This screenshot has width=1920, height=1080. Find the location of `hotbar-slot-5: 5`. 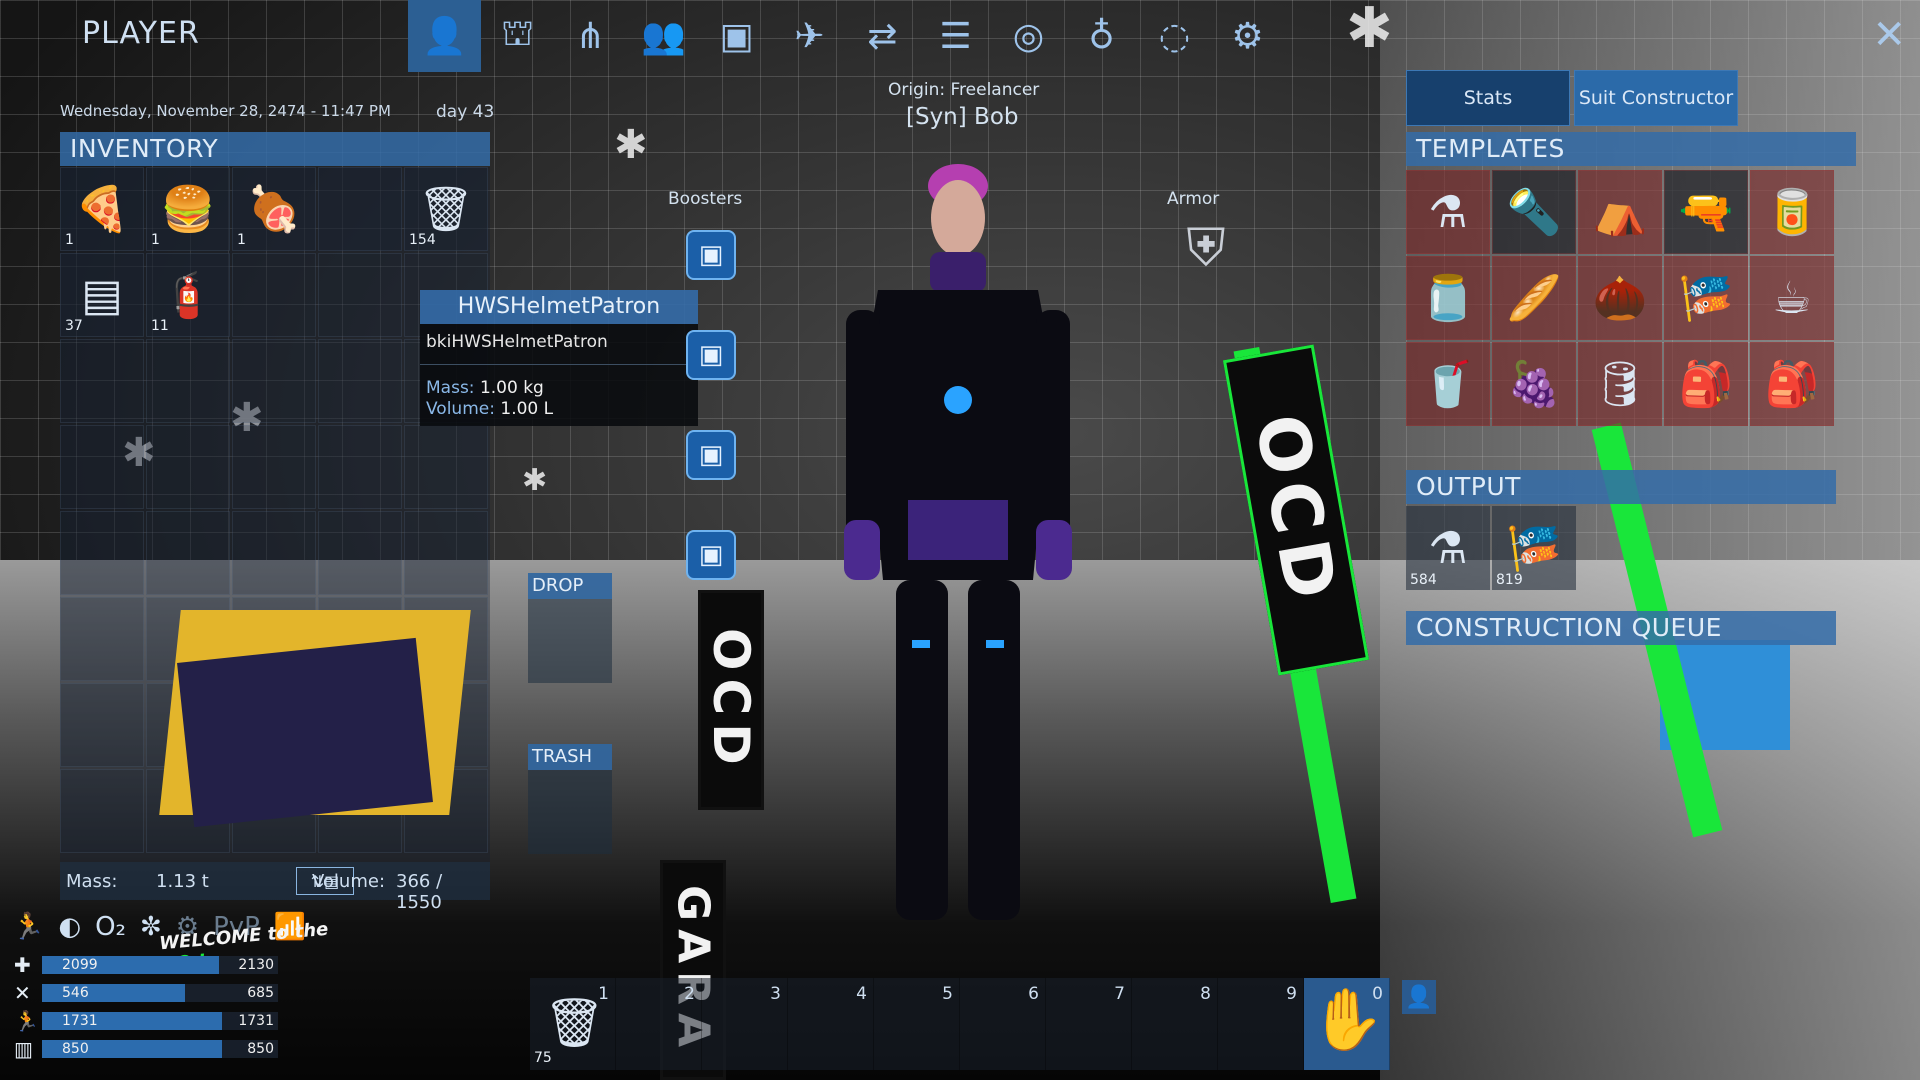

hotbar-slot-5: 5 is located at coordinates (917, 1024).